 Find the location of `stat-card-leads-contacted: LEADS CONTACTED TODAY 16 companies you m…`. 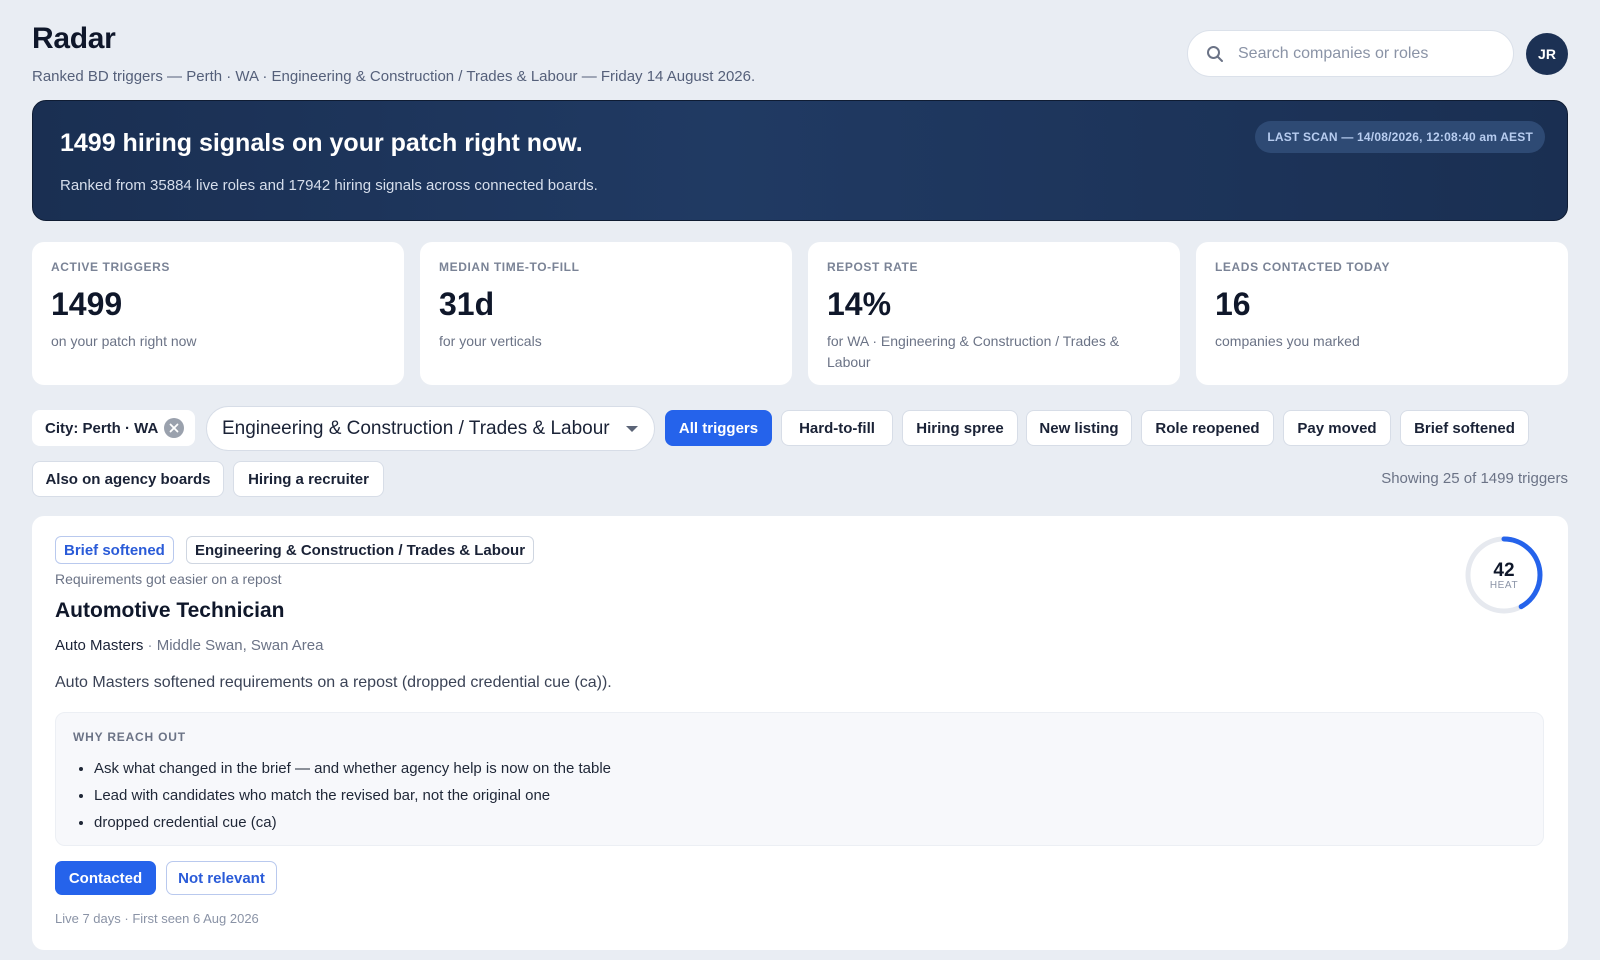

stat-card-leads-contacted: LEADS CONTACTED TODAY 16 companies you m… is located at coordinates (1382, 313).